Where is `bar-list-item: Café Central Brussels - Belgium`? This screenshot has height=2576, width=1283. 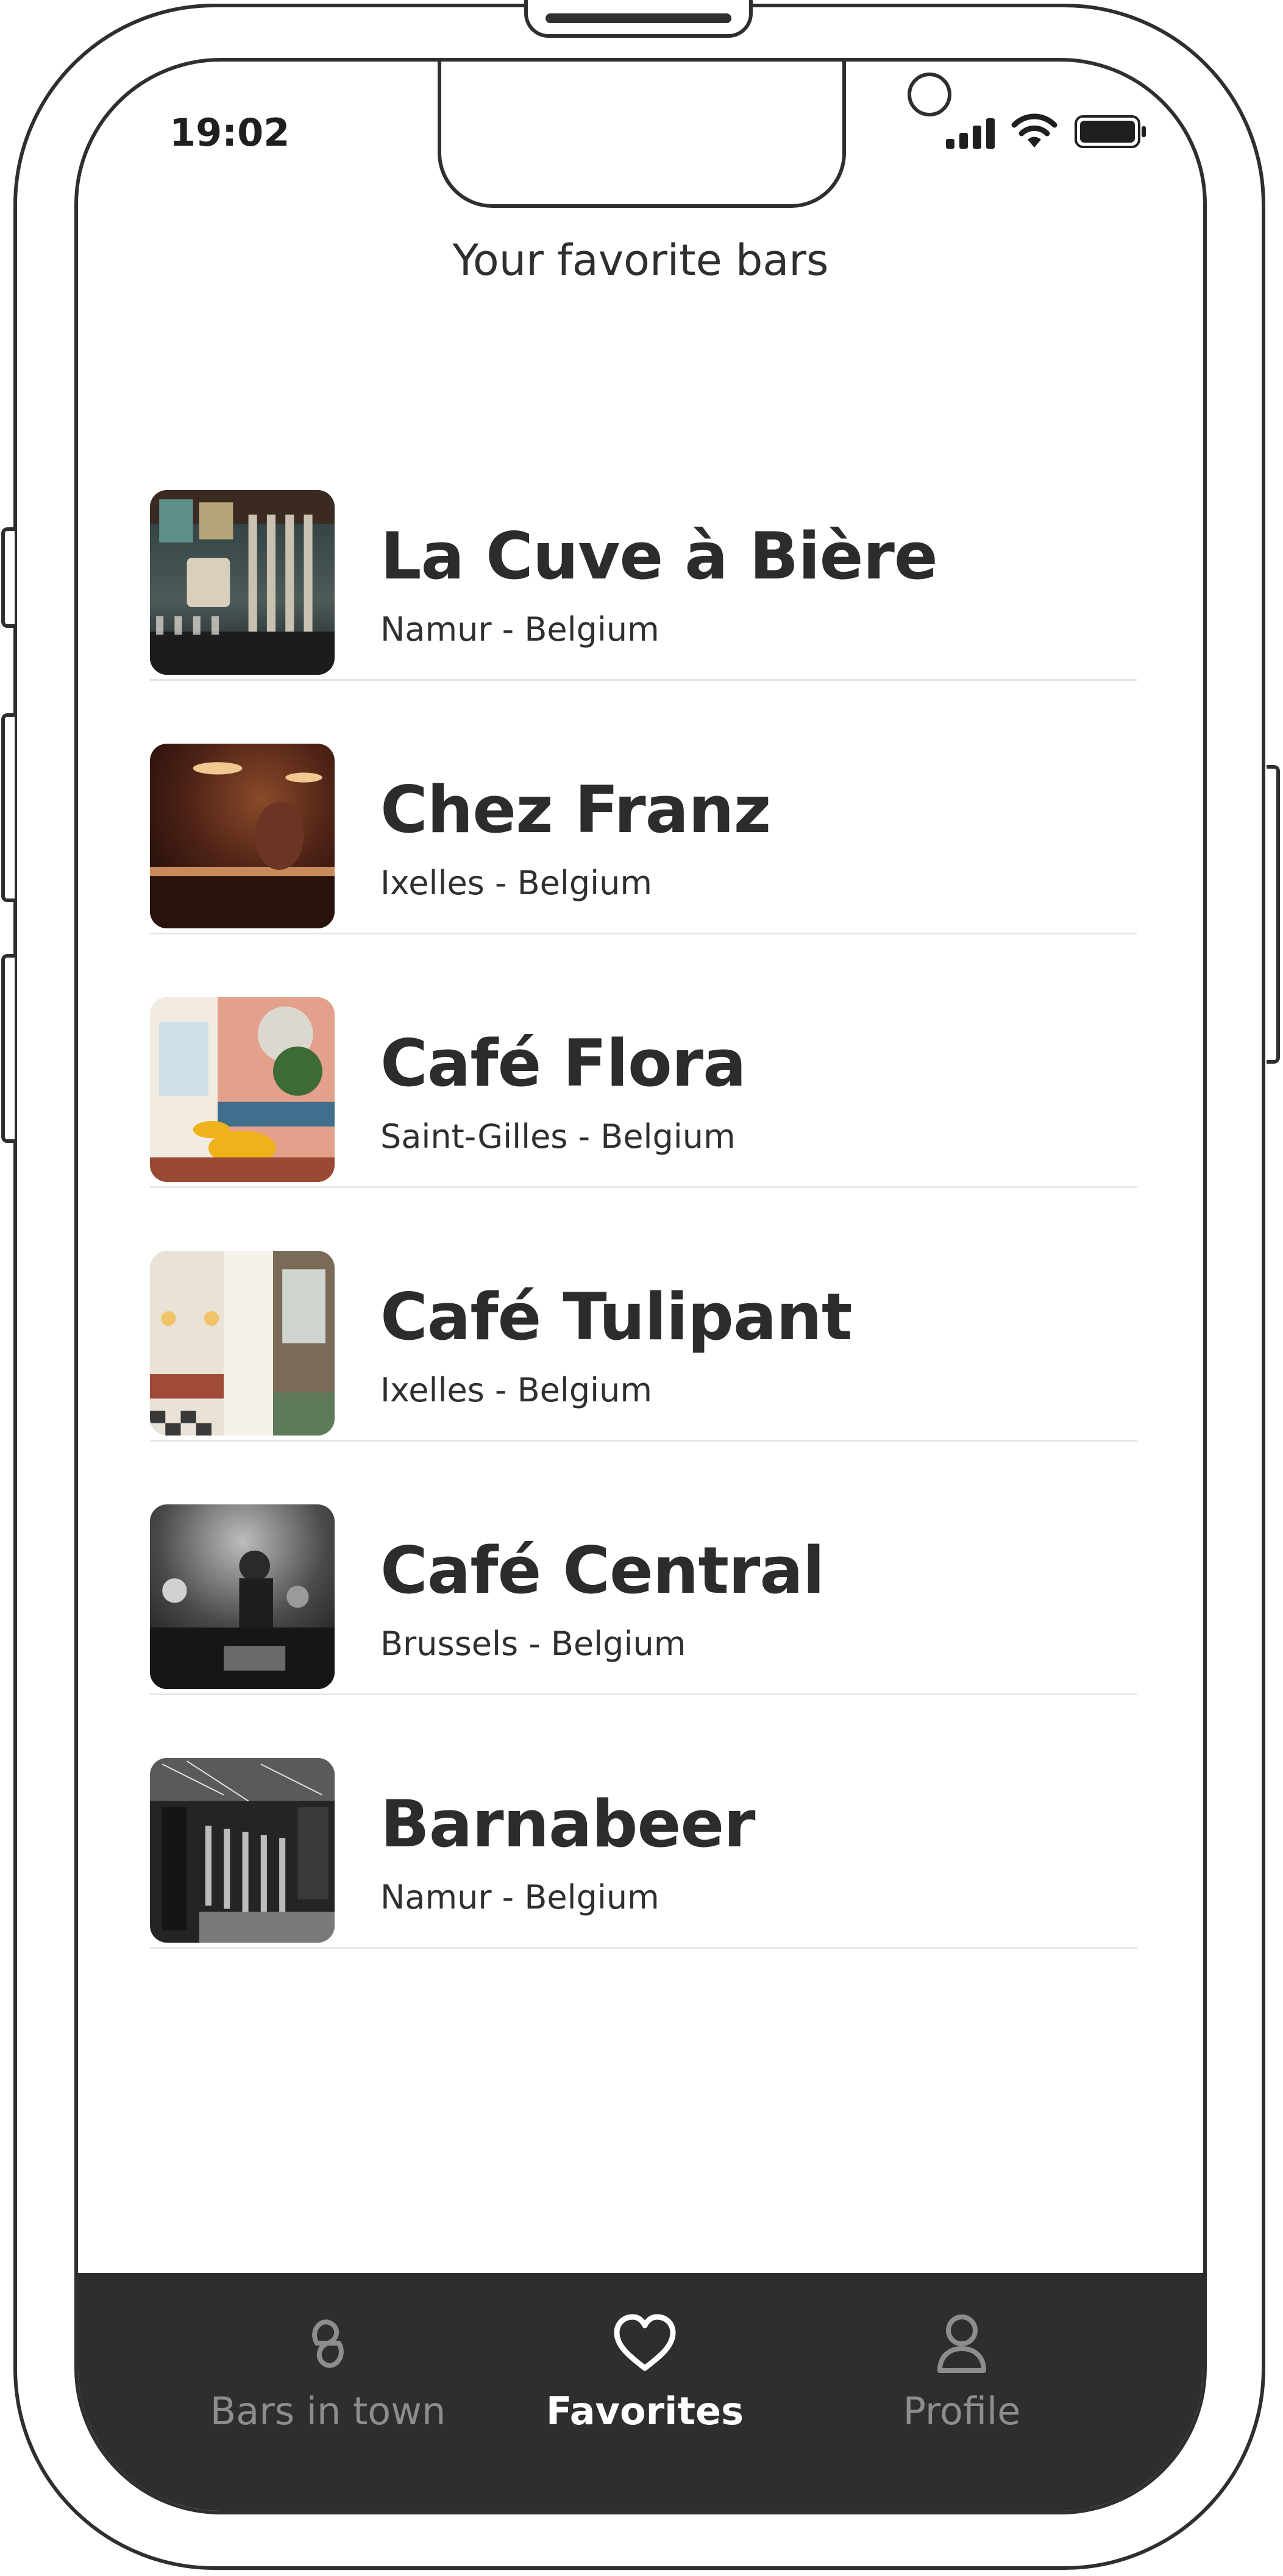 bar-list-item: Café Central Brussels - Belgium is located at coordinates (643, 1568).